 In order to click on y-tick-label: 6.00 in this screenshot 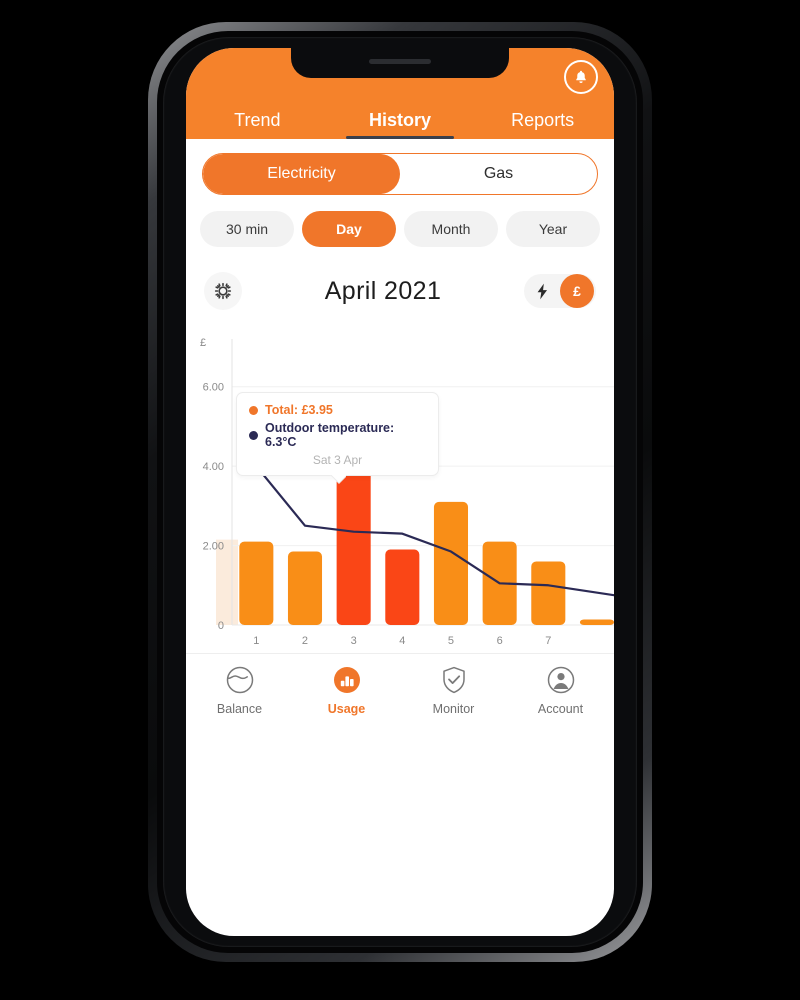, I will do `click(213, 388)`.